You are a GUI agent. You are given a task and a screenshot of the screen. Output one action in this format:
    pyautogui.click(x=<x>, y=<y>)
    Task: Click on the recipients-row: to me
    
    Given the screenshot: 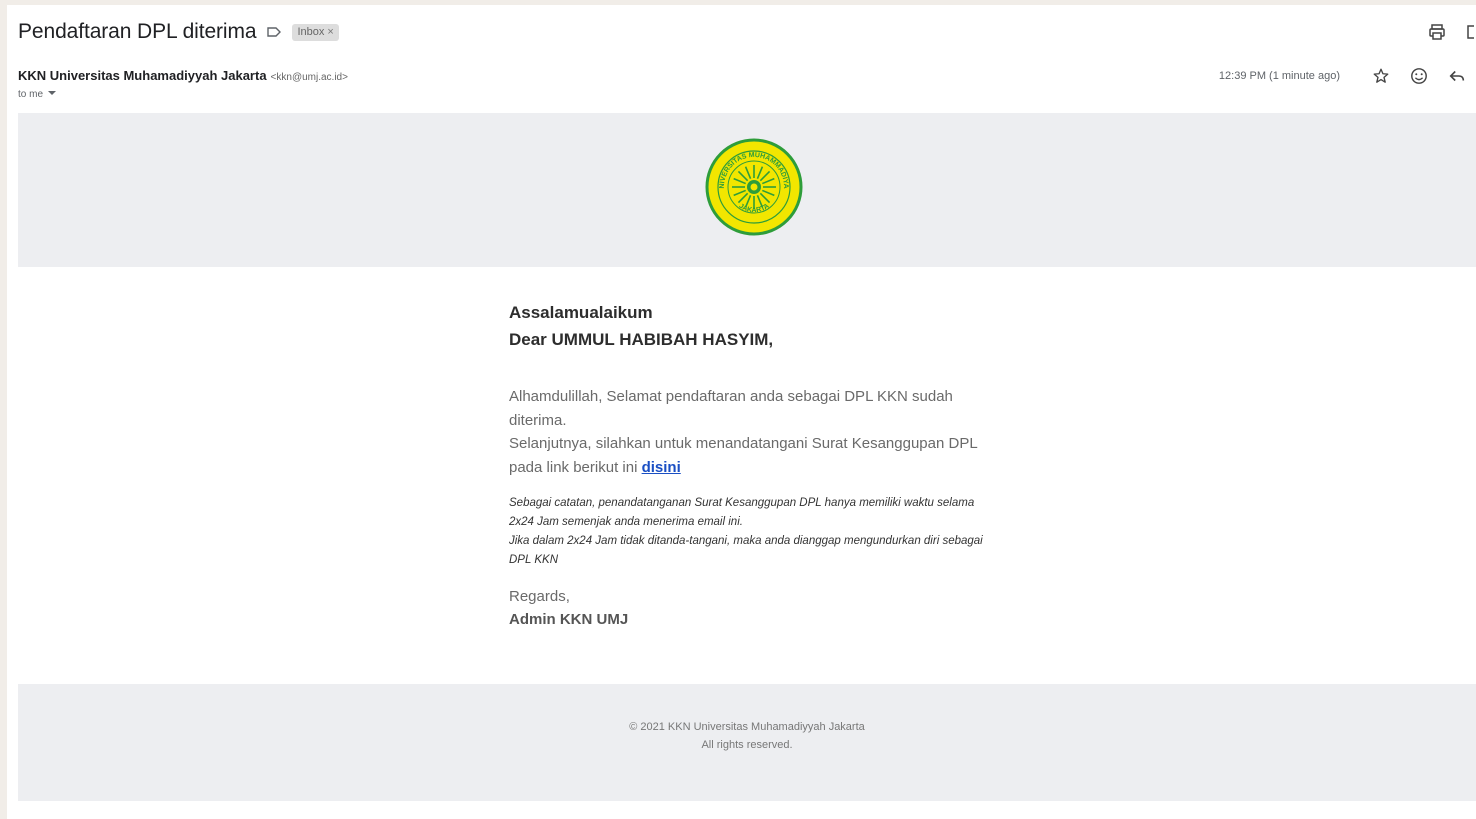 What is the action you would take?
    pyautogui.click(x=37, y=94)
    